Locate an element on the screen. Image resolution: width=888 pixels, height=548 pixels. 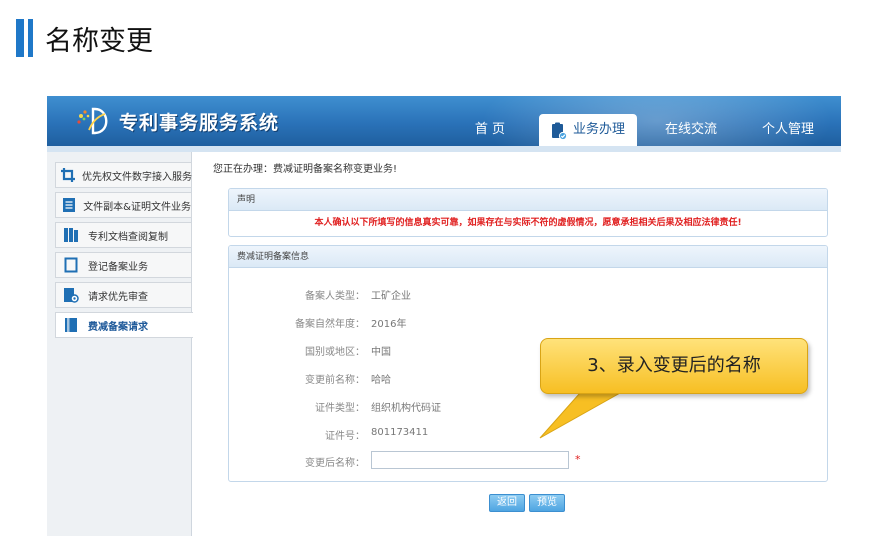
square-icon is located at coordinates (71, 265).